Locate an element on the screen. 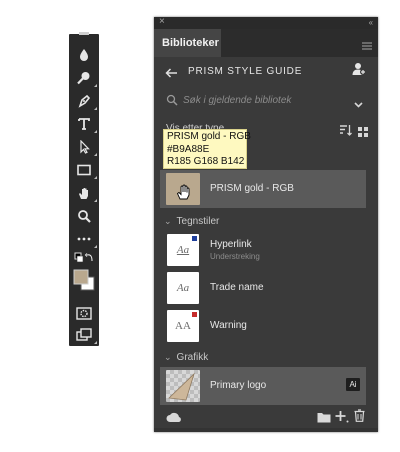 The height and width of the screenshot is (452, 400). character-style-row: Aa Hyperlink Understreking is located at coordinates (263, 250).